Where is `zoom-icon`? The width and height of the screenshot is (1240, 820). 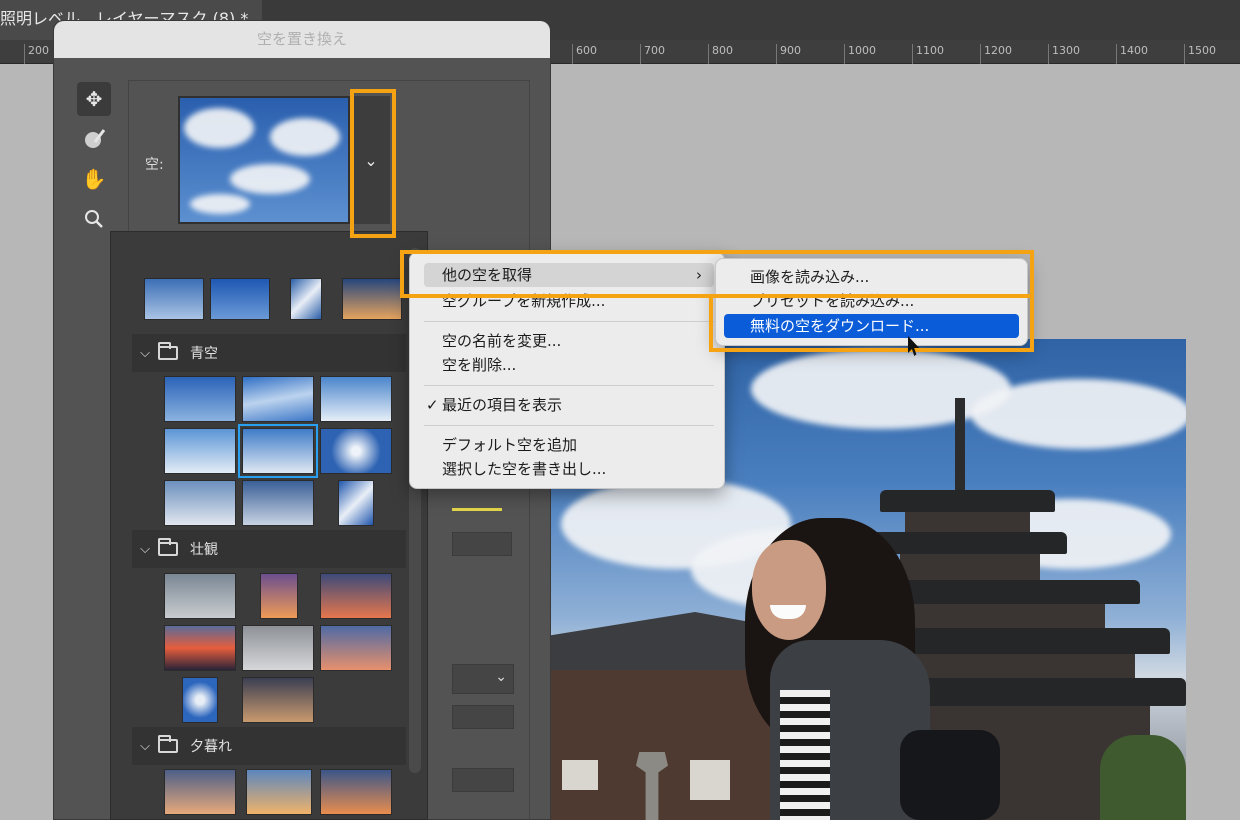
zoom-icon is located at coordinates (94, 219).